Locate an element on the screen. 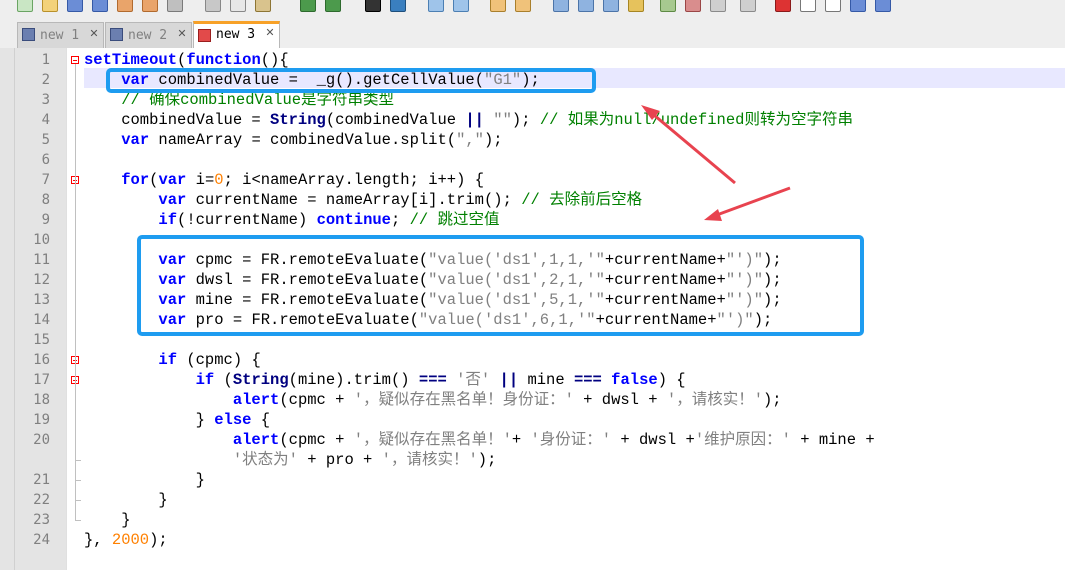 This screenshot has height=570, width=1065. zoom-in-icon is located at coordinates (436, 6).